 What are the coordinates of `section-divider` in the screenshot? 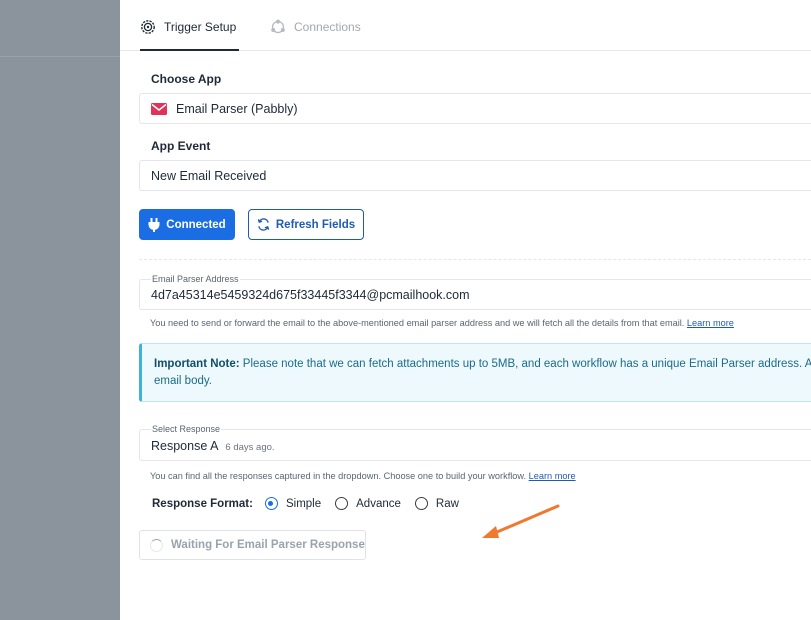 It's located at (475, 259).